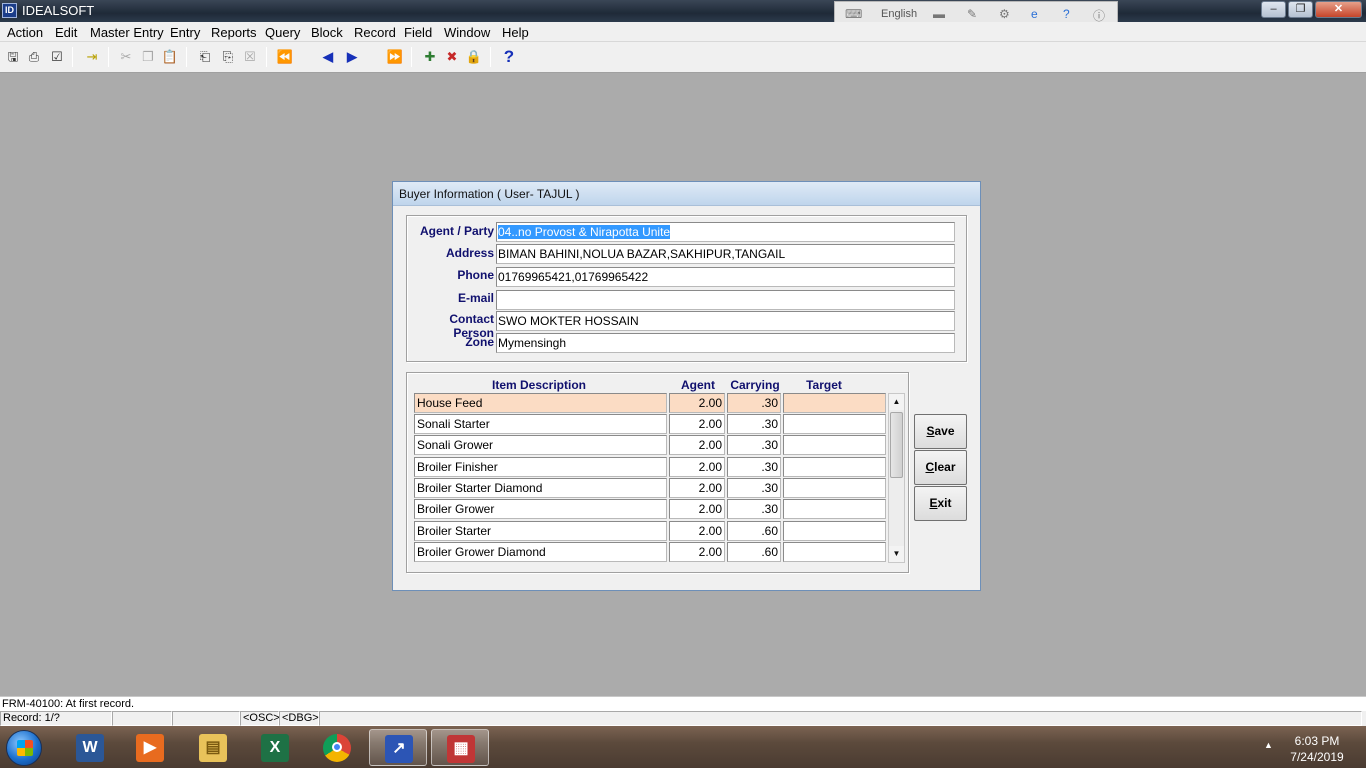  What do you see at coordinates (755, 385) in the screenshot?
I see `carrying-header: Carrying` at bounding box center [755, 385].